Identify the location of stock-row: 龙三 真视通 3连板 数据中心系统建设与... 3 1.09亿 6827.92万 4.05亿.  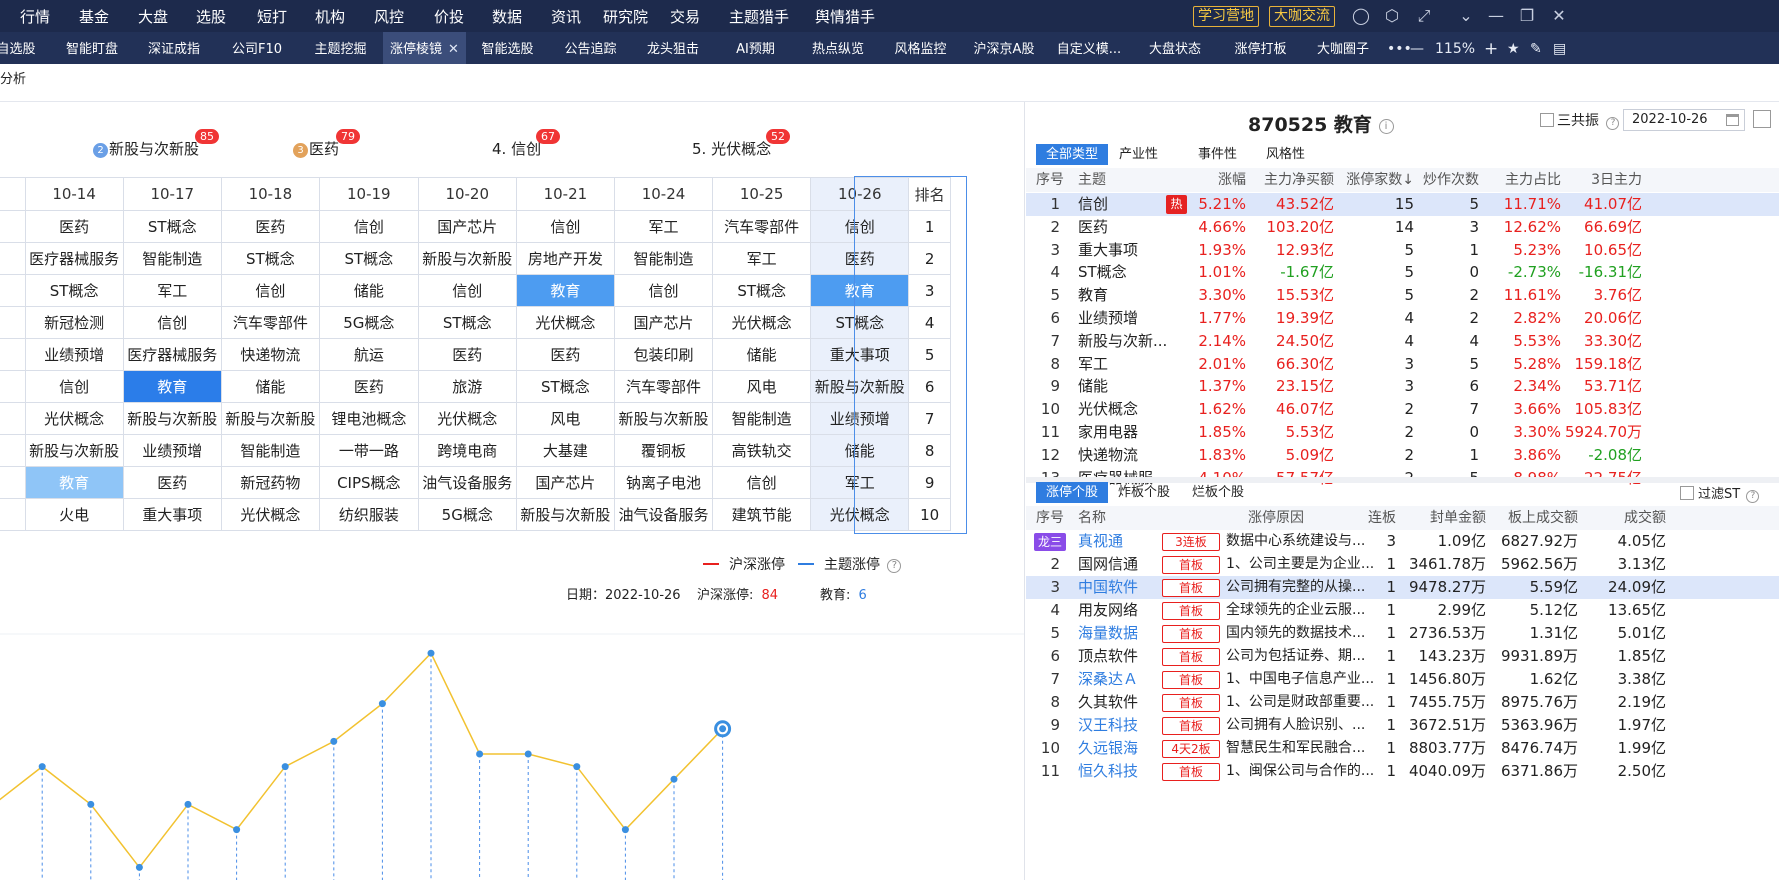
(1402, 541).